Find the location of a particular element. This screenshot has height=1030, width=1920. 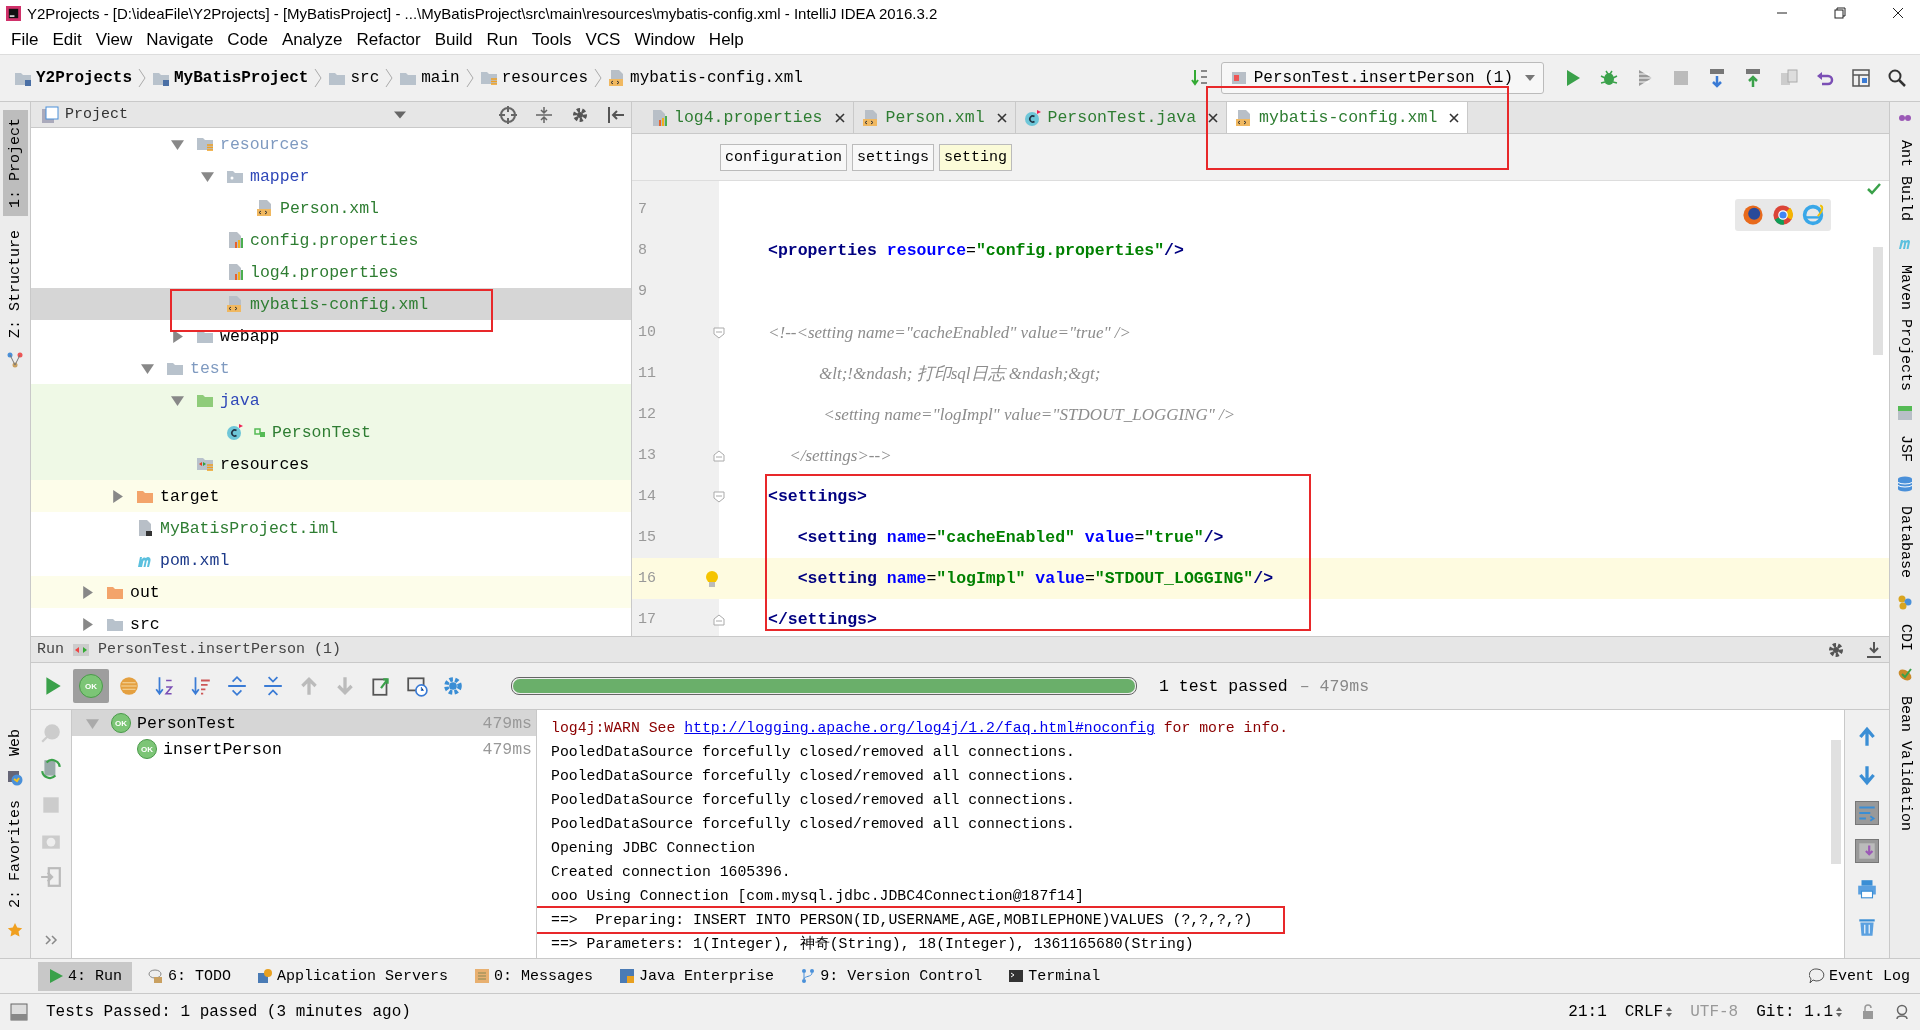

tree-item: PersonTest is located at coordinates (322, 432).